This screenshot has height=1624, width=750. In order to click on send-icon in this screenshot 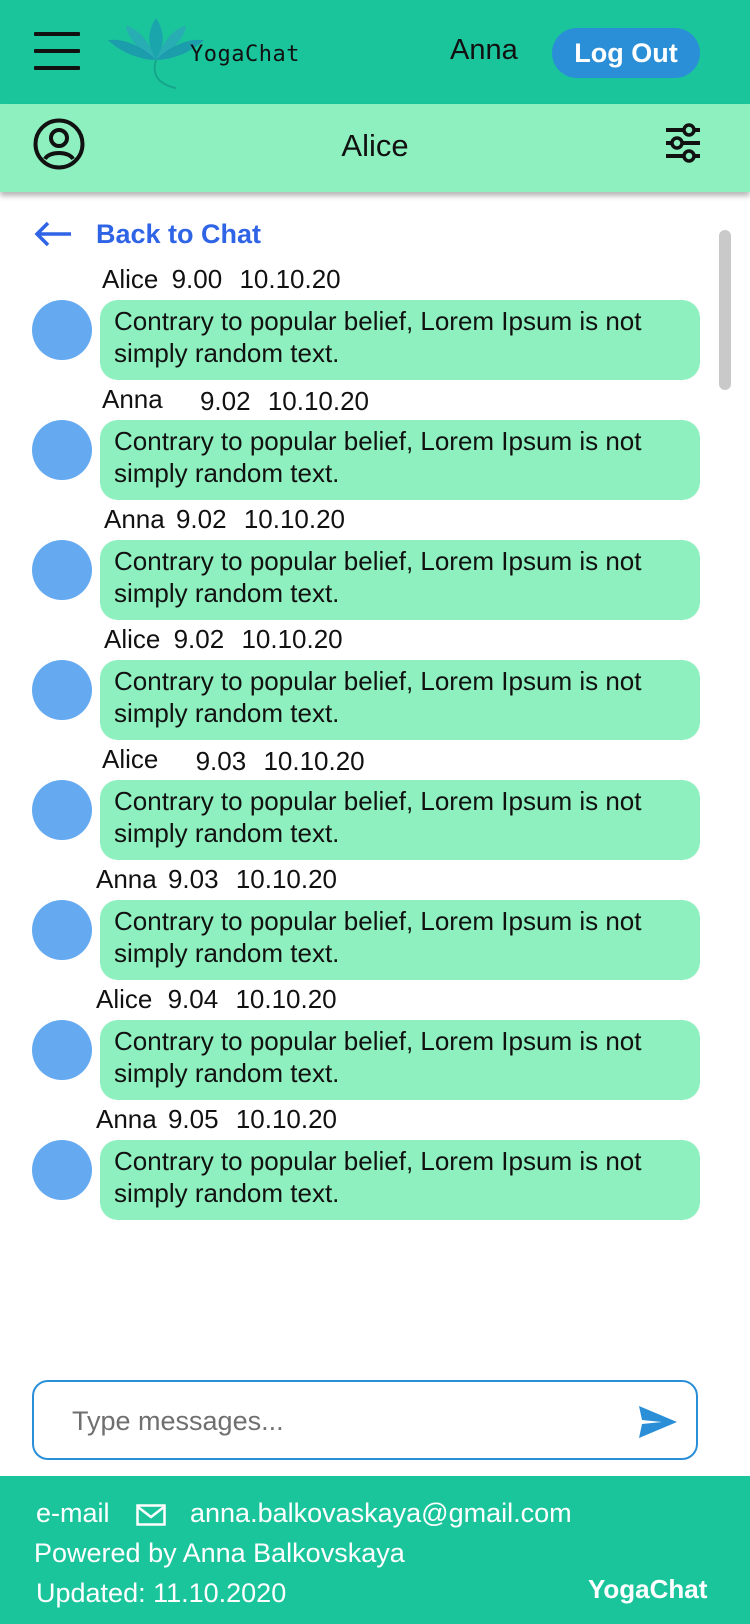, I will do `click(658, 1422)`.